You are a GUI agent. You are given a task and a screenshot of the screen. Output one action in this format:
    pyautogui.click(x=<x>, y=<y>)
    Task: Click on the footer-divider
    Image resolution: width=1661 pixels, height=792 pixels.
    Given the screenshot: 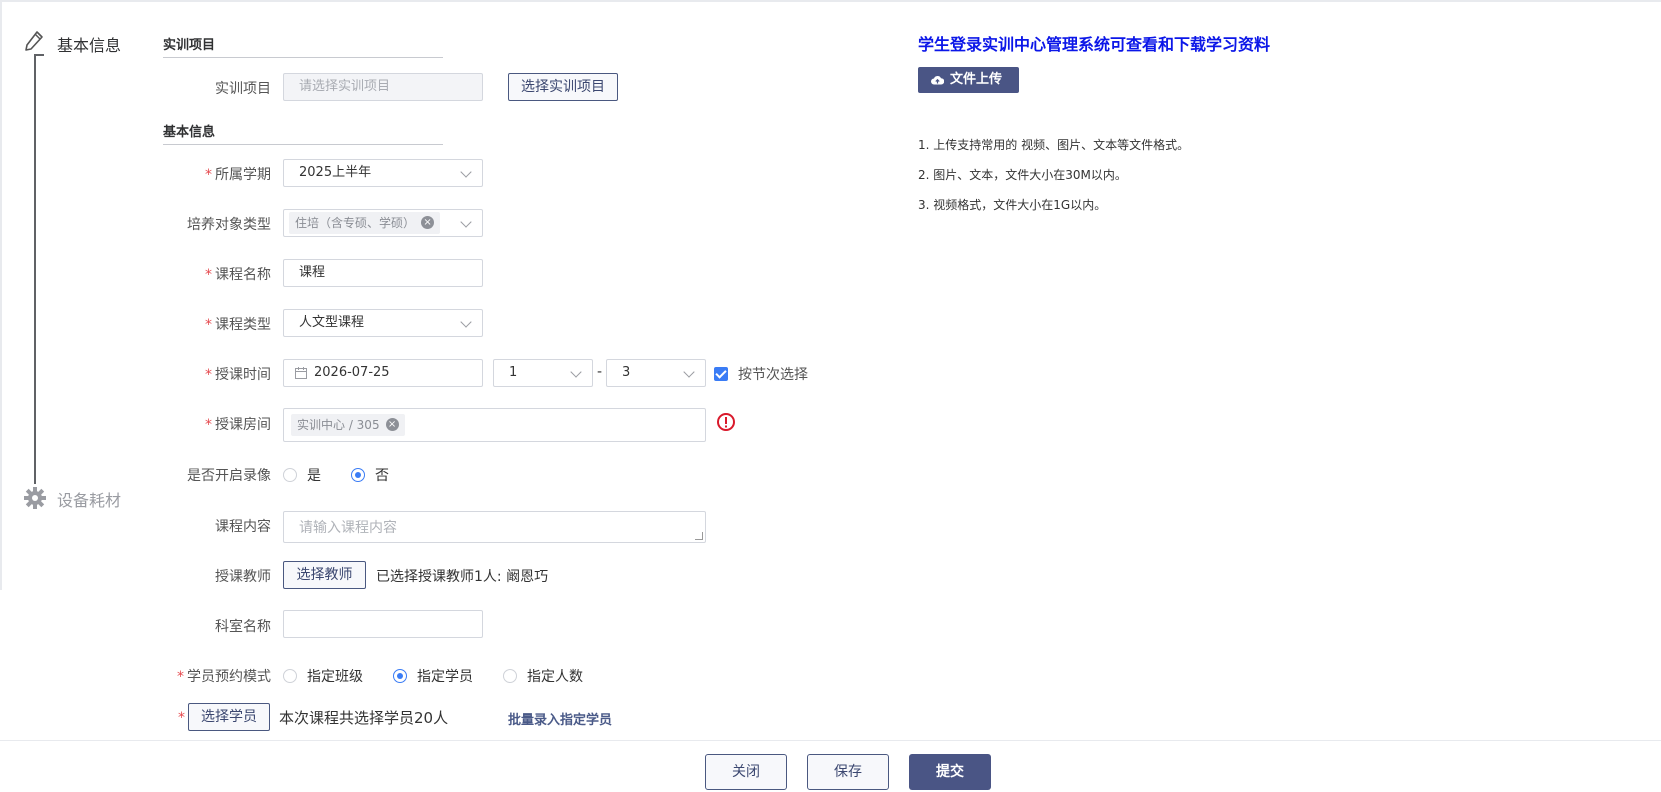 What is the action you would take?
    pyautogui.click(x=830, y=740)
    